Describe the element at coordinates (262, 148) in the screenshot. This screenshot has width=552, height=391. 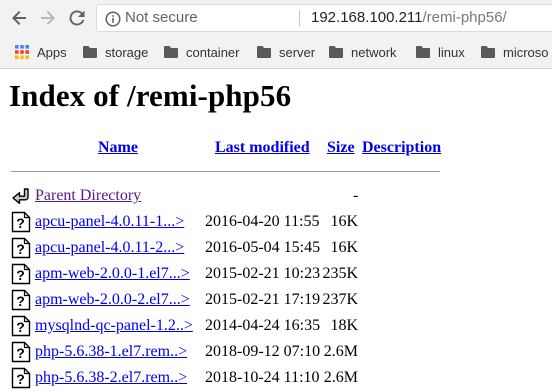
I see `sort-by-last-modified-link: Last modified` at that location.